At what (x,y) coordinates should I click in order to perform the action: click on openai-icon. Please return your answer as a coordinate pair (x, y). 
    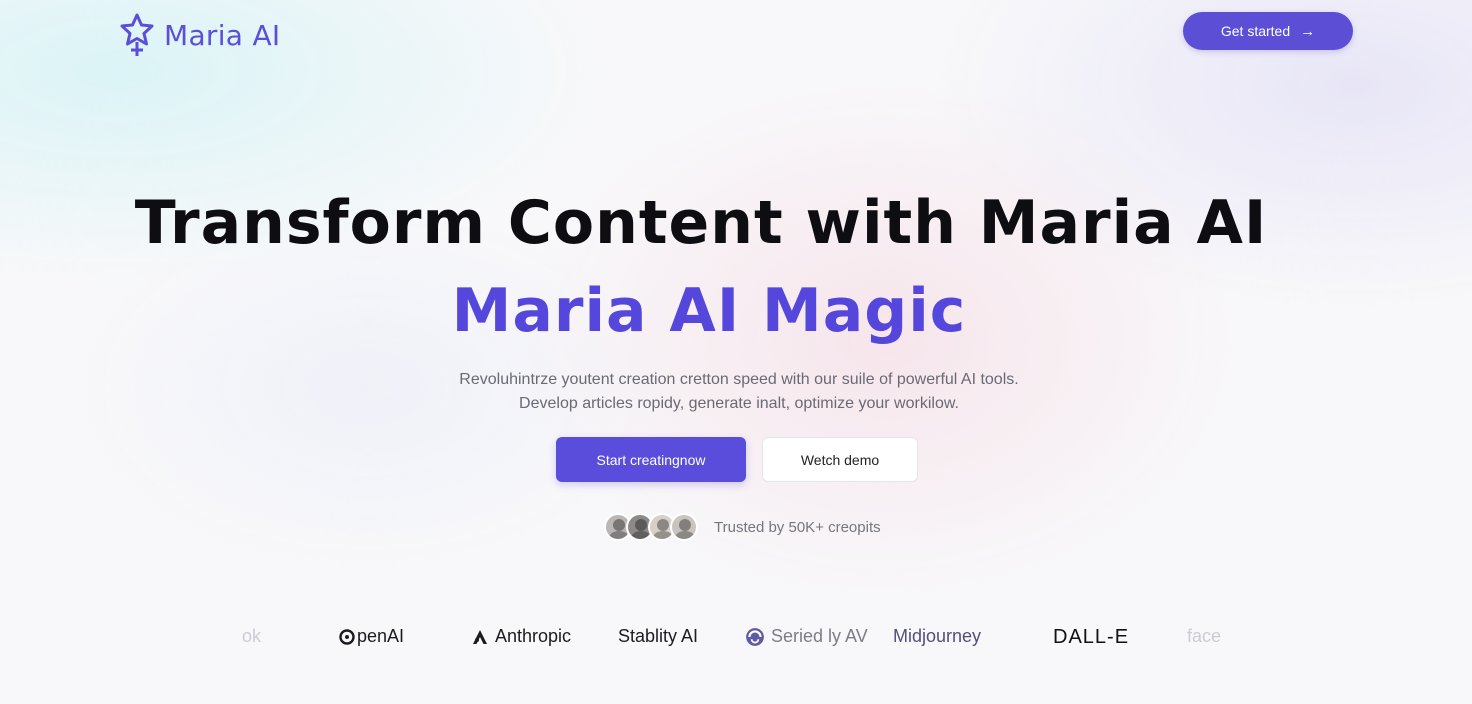
    Looking at the image, I should click on (347, 636).